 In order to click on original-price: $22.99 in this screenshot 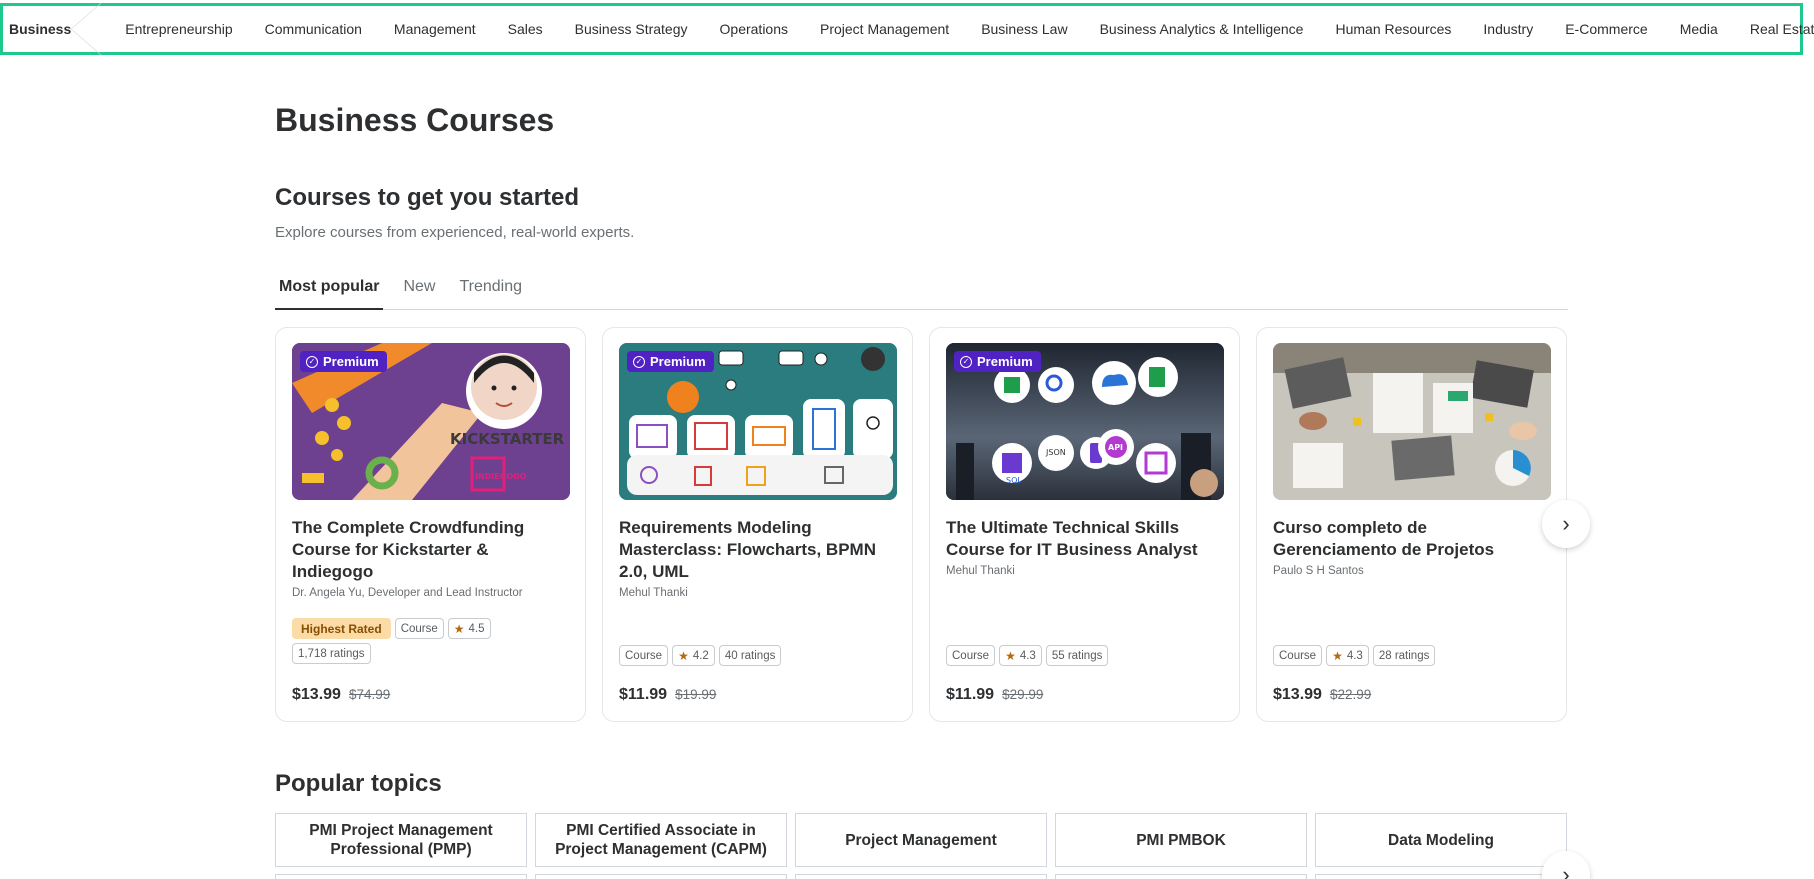, I will do `click(1350, 694)`.